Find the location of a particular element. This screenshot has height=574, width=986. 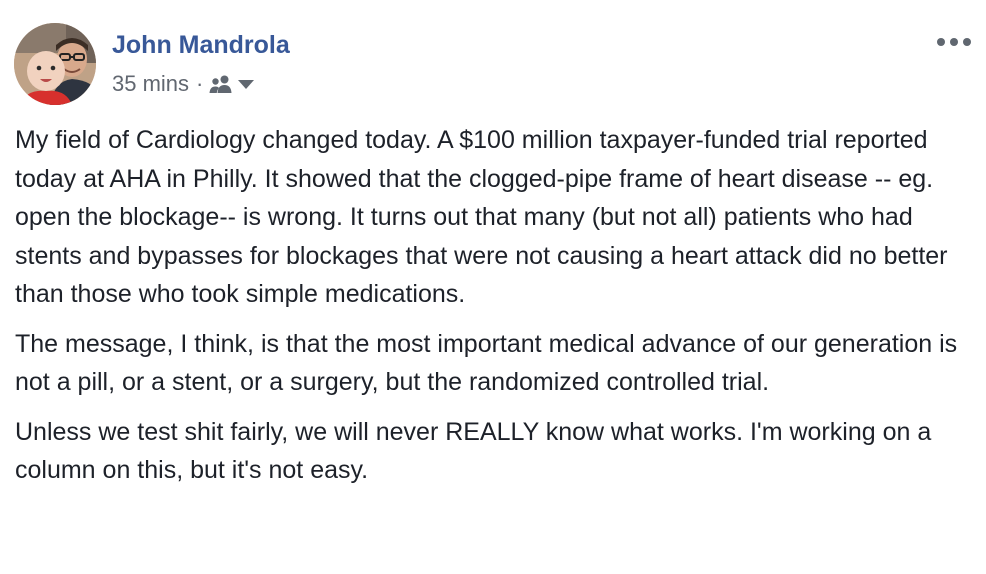

post-timestamp: 35 mins is located at coordinates (150, 84).